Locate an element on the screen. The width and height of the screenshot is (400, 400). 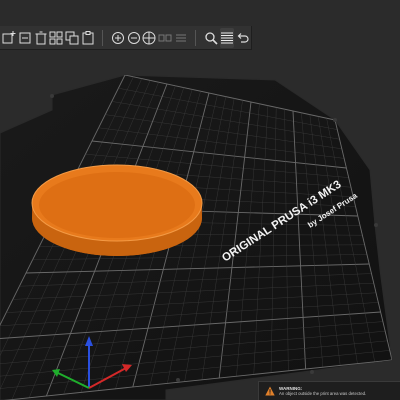
delete-all-icon is located at coordinates (41, 37).